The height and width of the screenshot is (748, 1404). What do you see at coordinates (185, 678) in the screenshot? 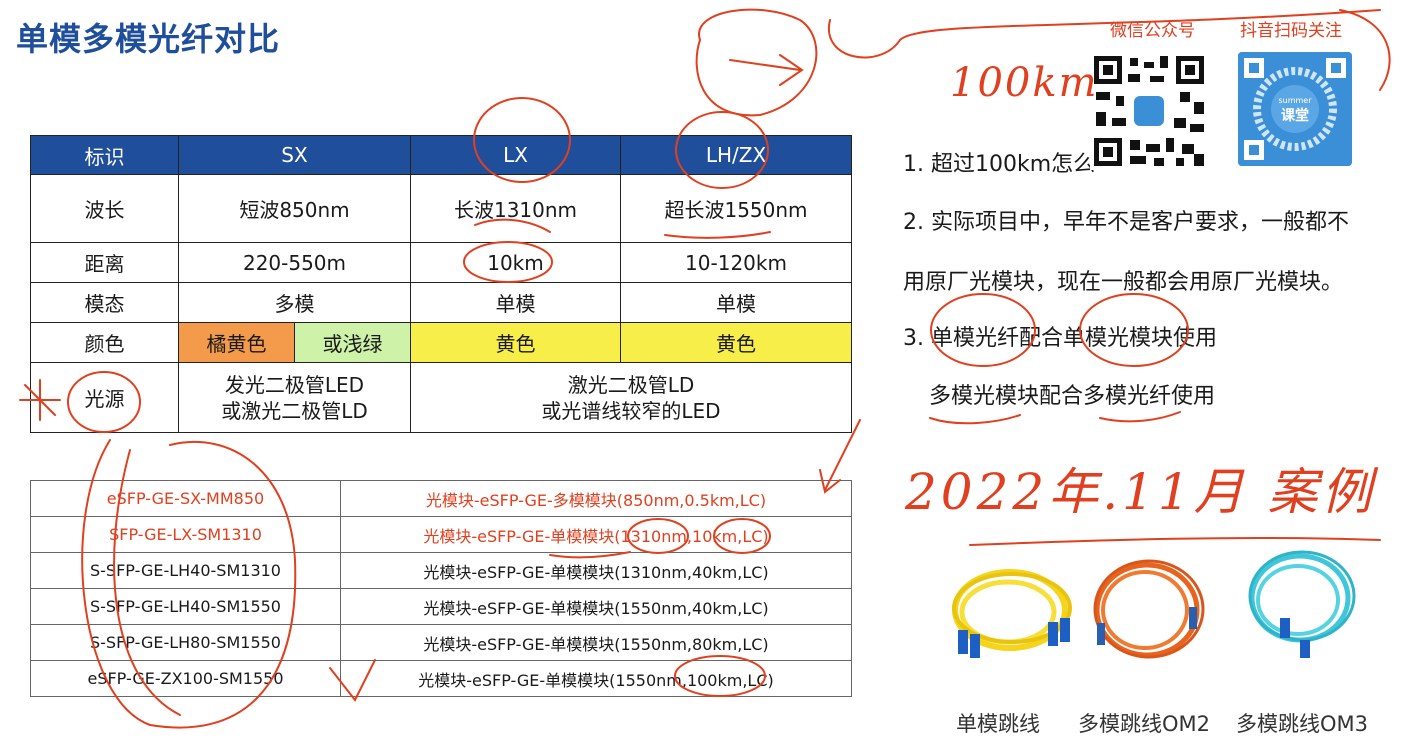
I see `module-code-cell: eSFP-GE-ZX100-SM1550` at bounding box center [185, 678].